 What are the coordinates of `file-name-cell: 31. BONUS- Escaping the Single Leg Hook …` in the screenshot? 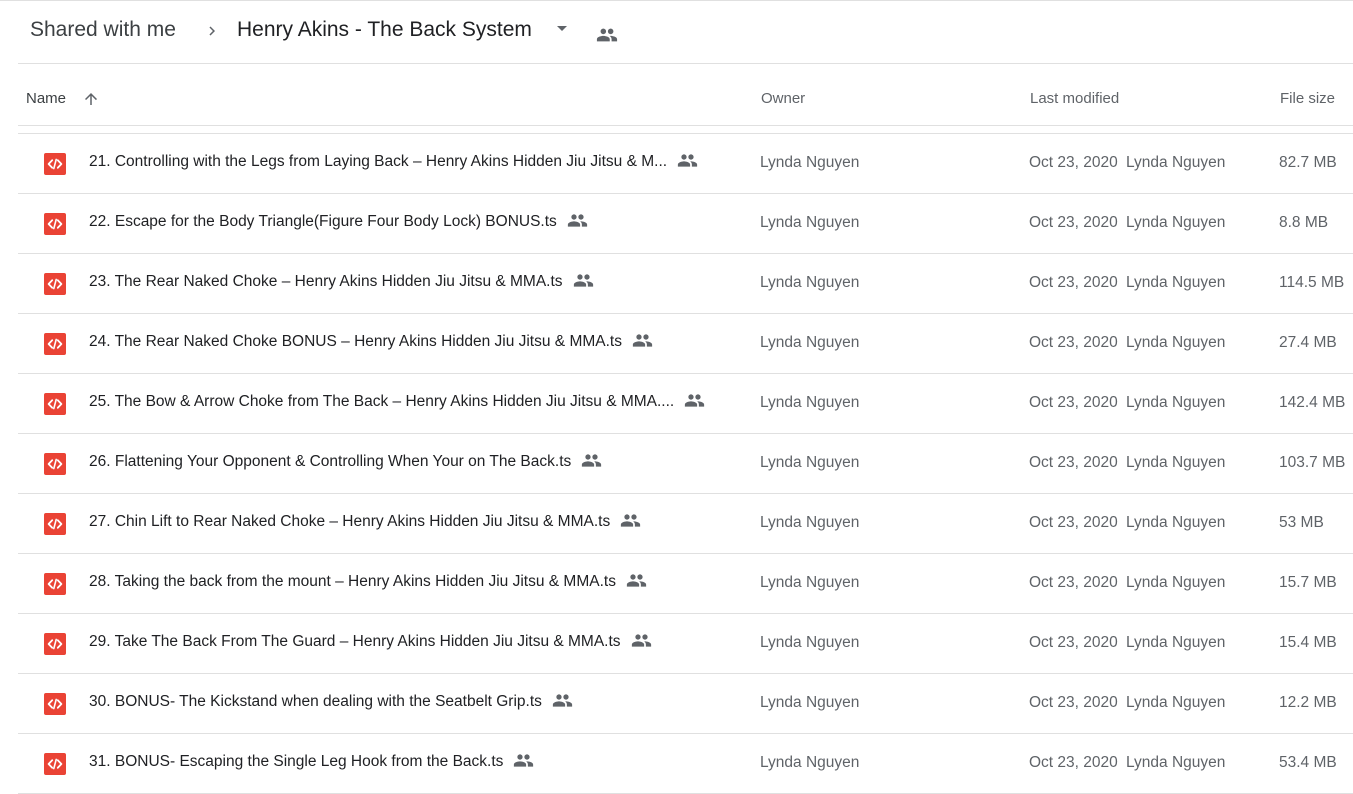 It's located at (311, 762).